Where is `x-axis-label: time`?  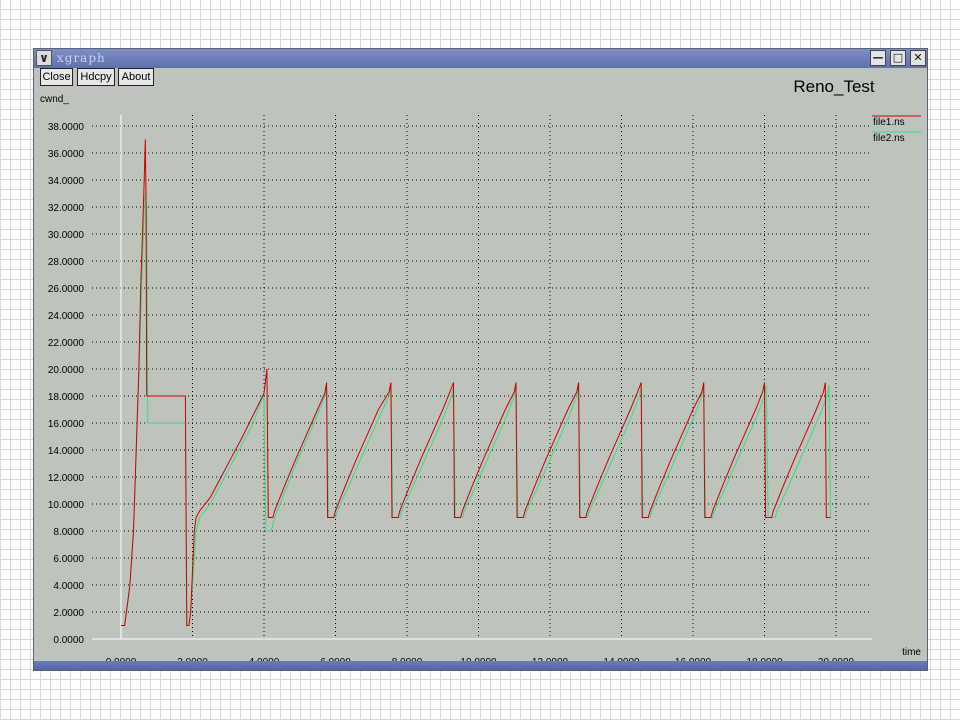
x-axis-label: time is located at coordinates (911, 652).